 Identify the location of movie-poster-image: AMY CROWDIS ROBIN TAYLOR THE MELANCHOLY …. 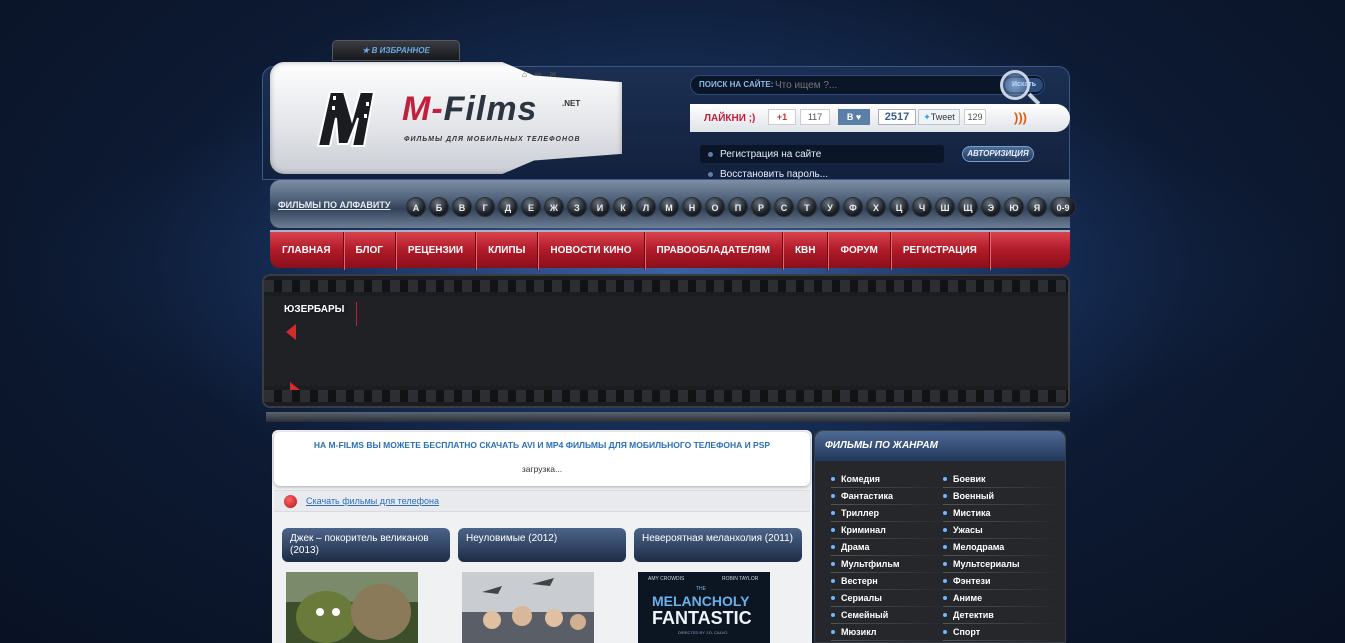
(704, 607).